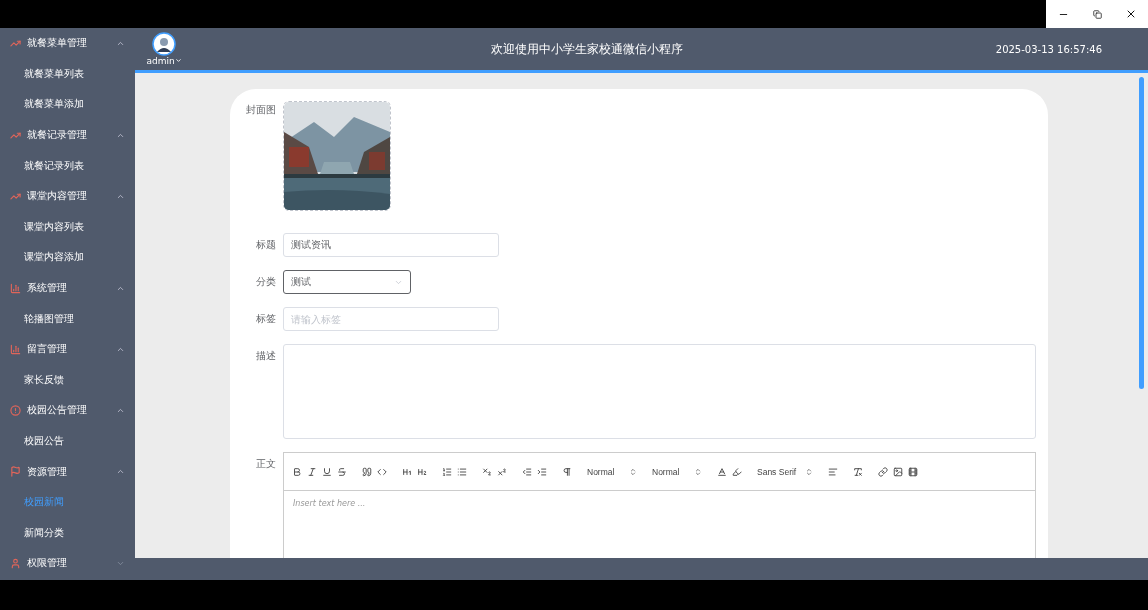 The width and height of the screenshot is (1148, 610). I want to click on bold-icon, so click(297, 471).